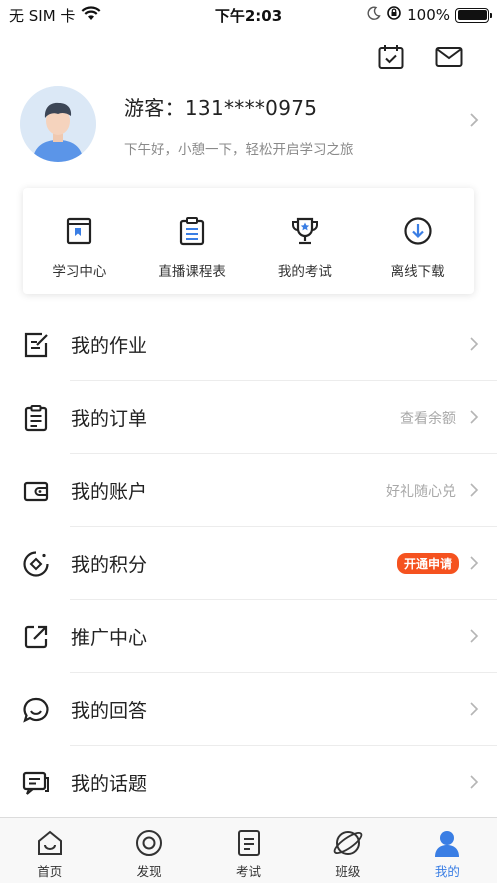  What do you see at coordinates (418, 231) in the screenshot?
I see `download-icon` at bounding box center [418, 231].